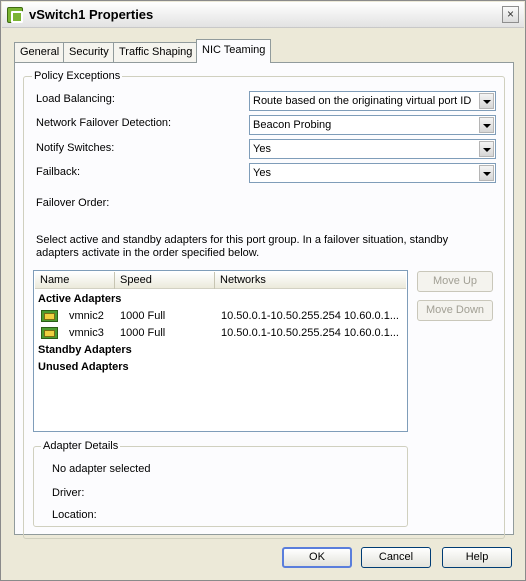  I want to click on adapter-name: vmnic3, so click(86, 333).